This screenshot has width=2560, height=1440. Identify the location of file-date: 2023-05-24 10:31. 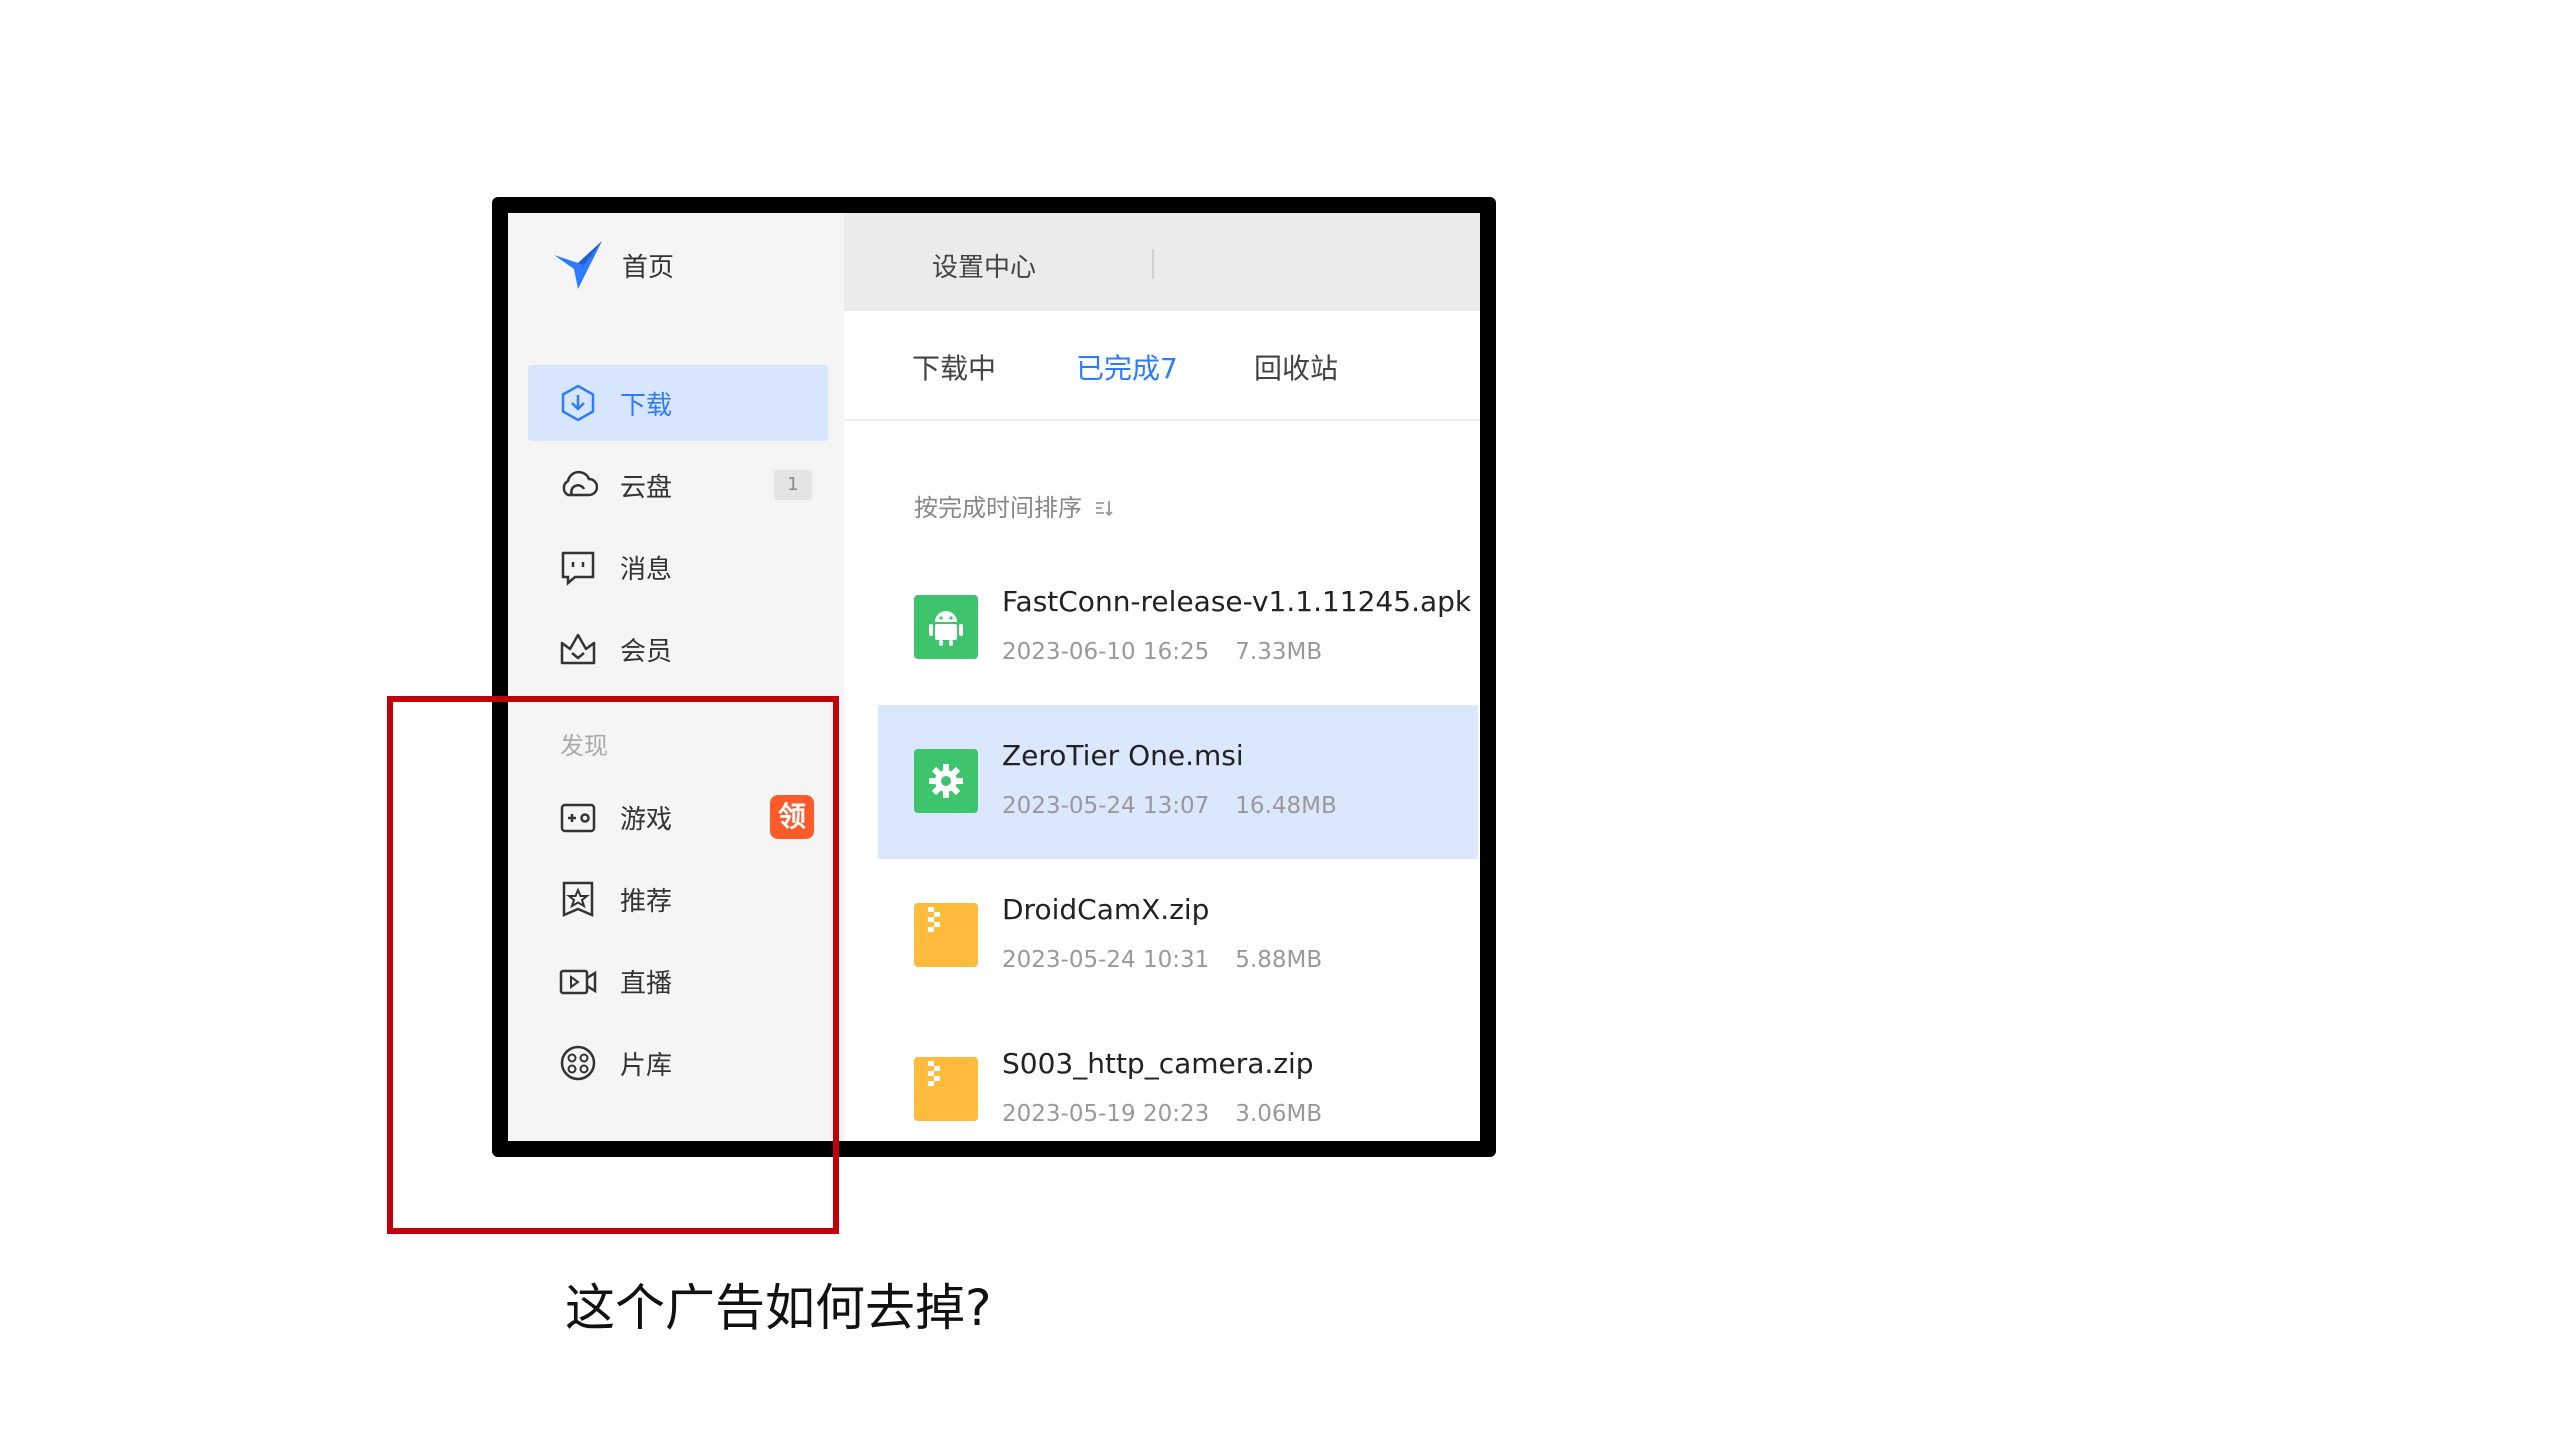
(1106, 960).